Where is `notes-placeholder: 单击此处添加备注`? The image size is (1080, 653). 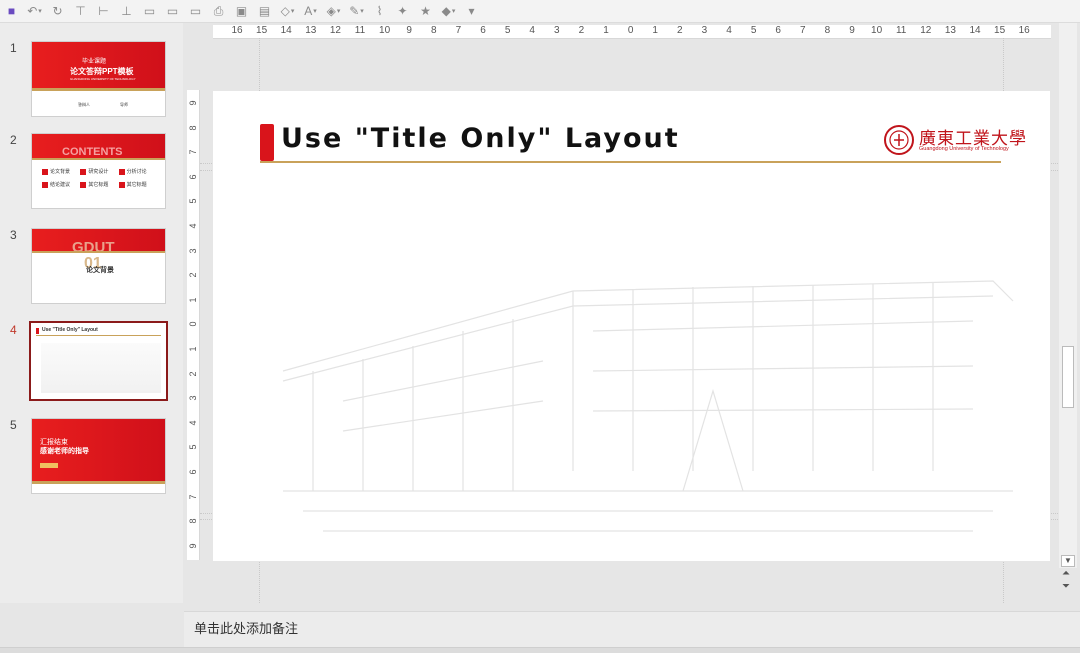
notes-placeholder: 单击此处添加备注 is located at coordinates (246, 627).